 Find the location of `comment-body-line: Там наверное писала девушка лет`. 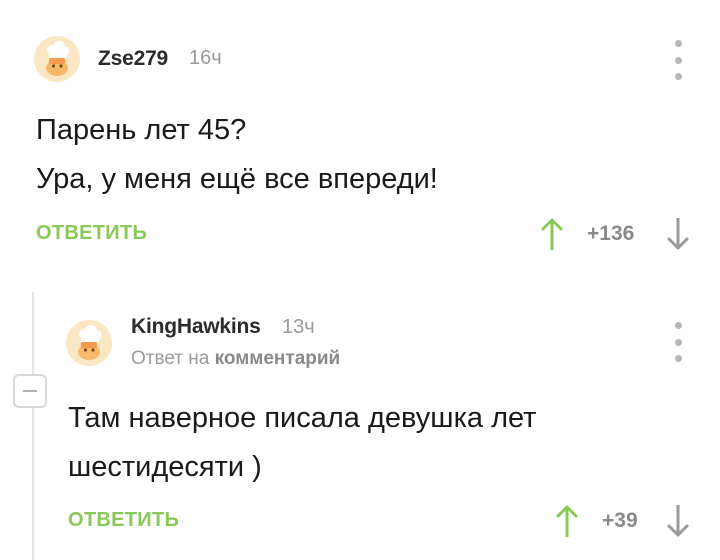

comment-body-line: Там наверное писала девушка лет is located at coordinates (302, 418).